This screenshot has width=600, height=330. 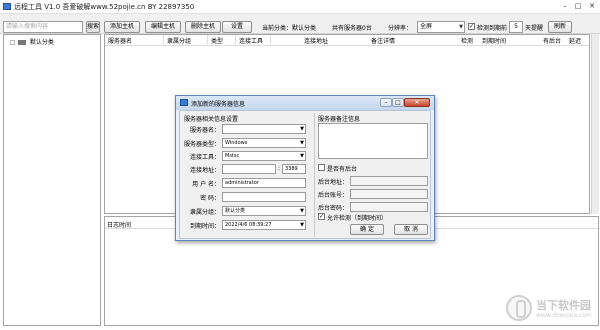 I want to click on allow-check-checkbox: ✓, so click(x=321, y=216).